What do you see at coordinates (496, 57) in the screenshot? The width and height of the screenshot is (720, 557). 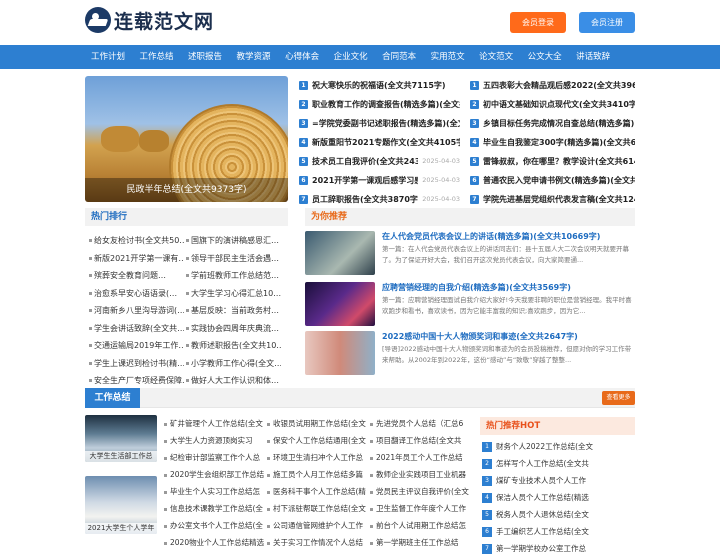 I see `nav-item: 论文范文` at bounding box center [496, 57].